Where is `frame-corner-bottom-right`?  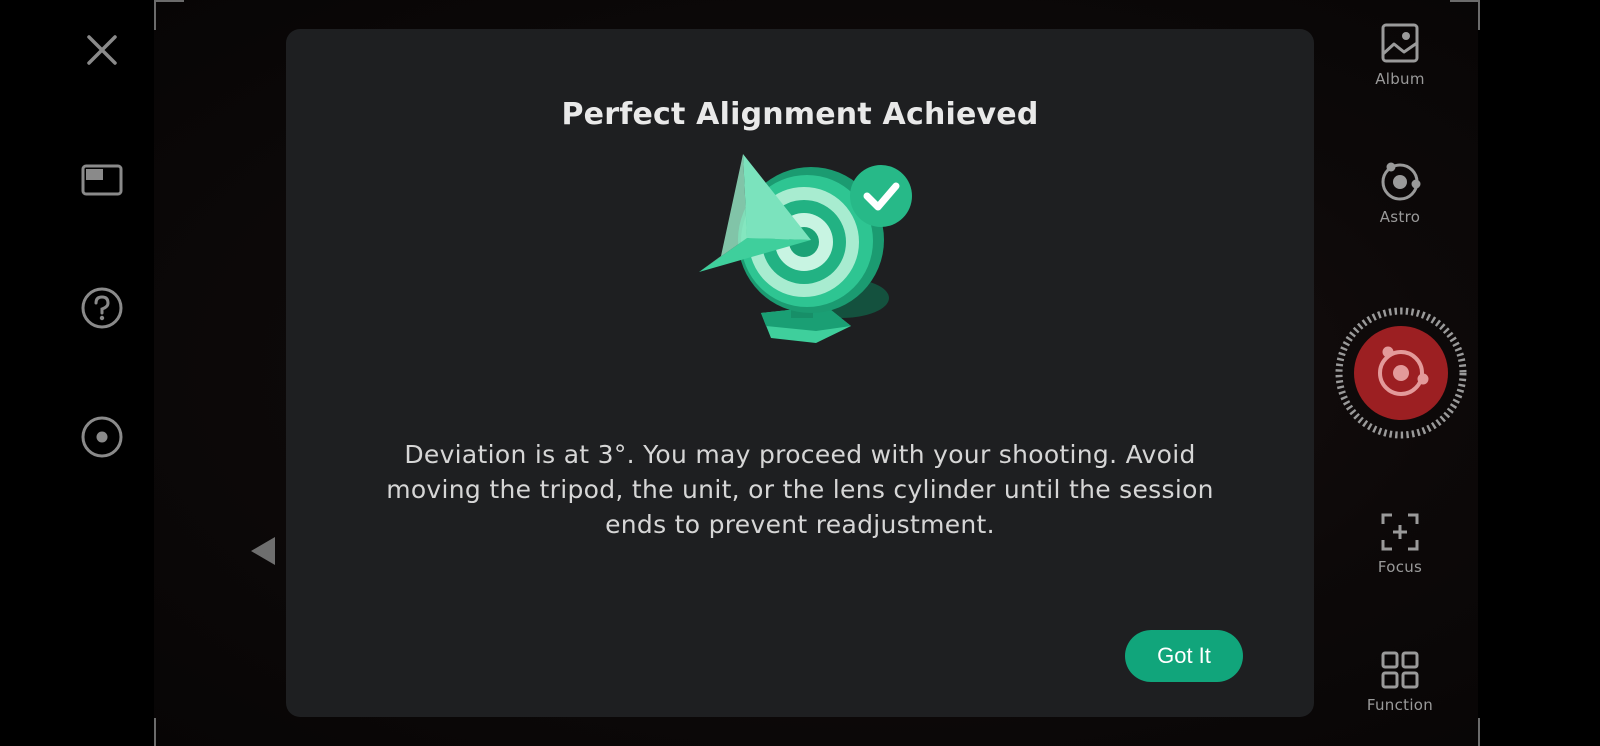
frame-corner-bottom-right is located at coordinates (1465, 732).